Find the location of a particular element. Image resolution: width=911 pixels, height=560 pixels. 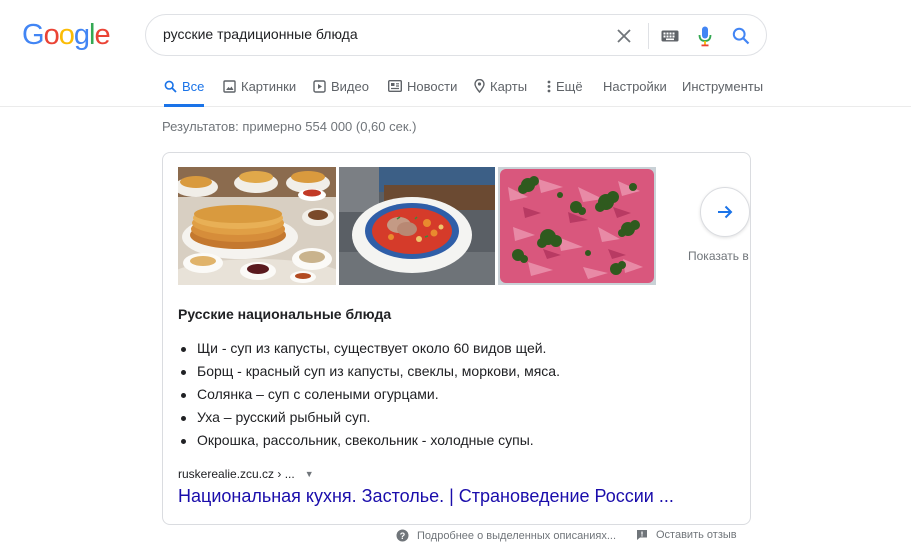

list-item: Уха – русский рыбный суп. is located at coordinates (369, 417).